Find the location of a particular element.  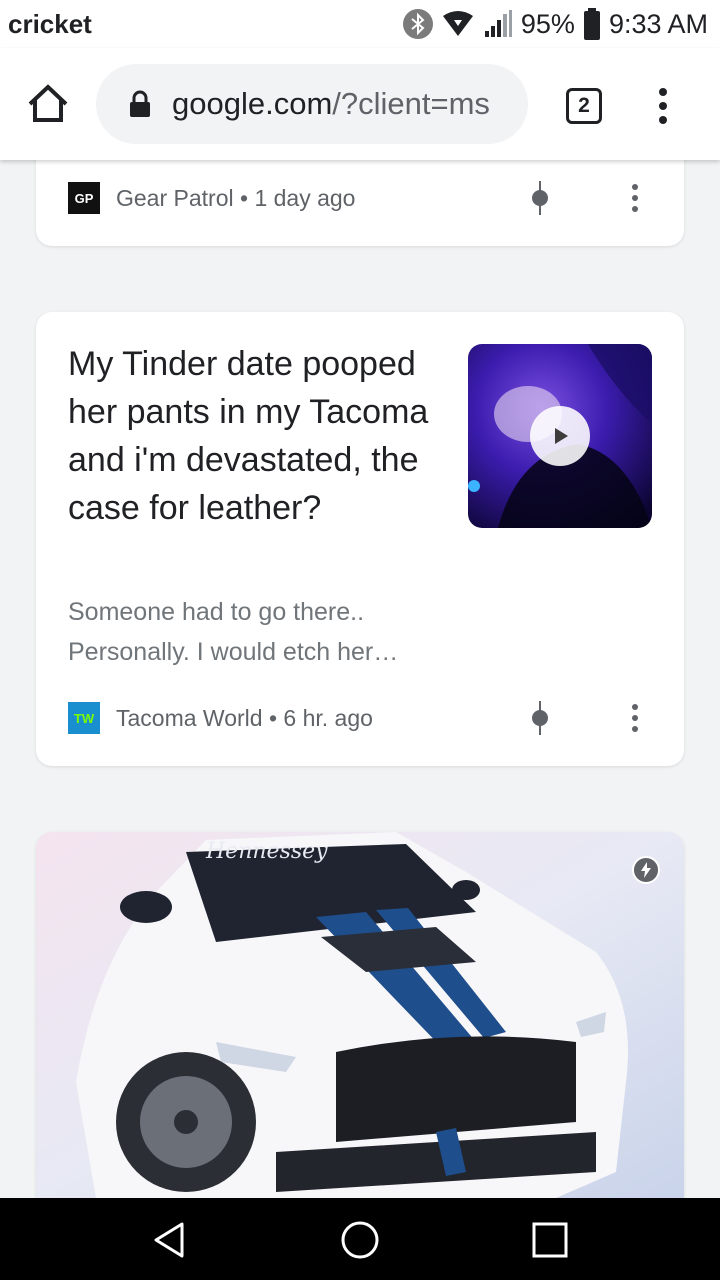

play-icon is located at coordinates (561, 436).